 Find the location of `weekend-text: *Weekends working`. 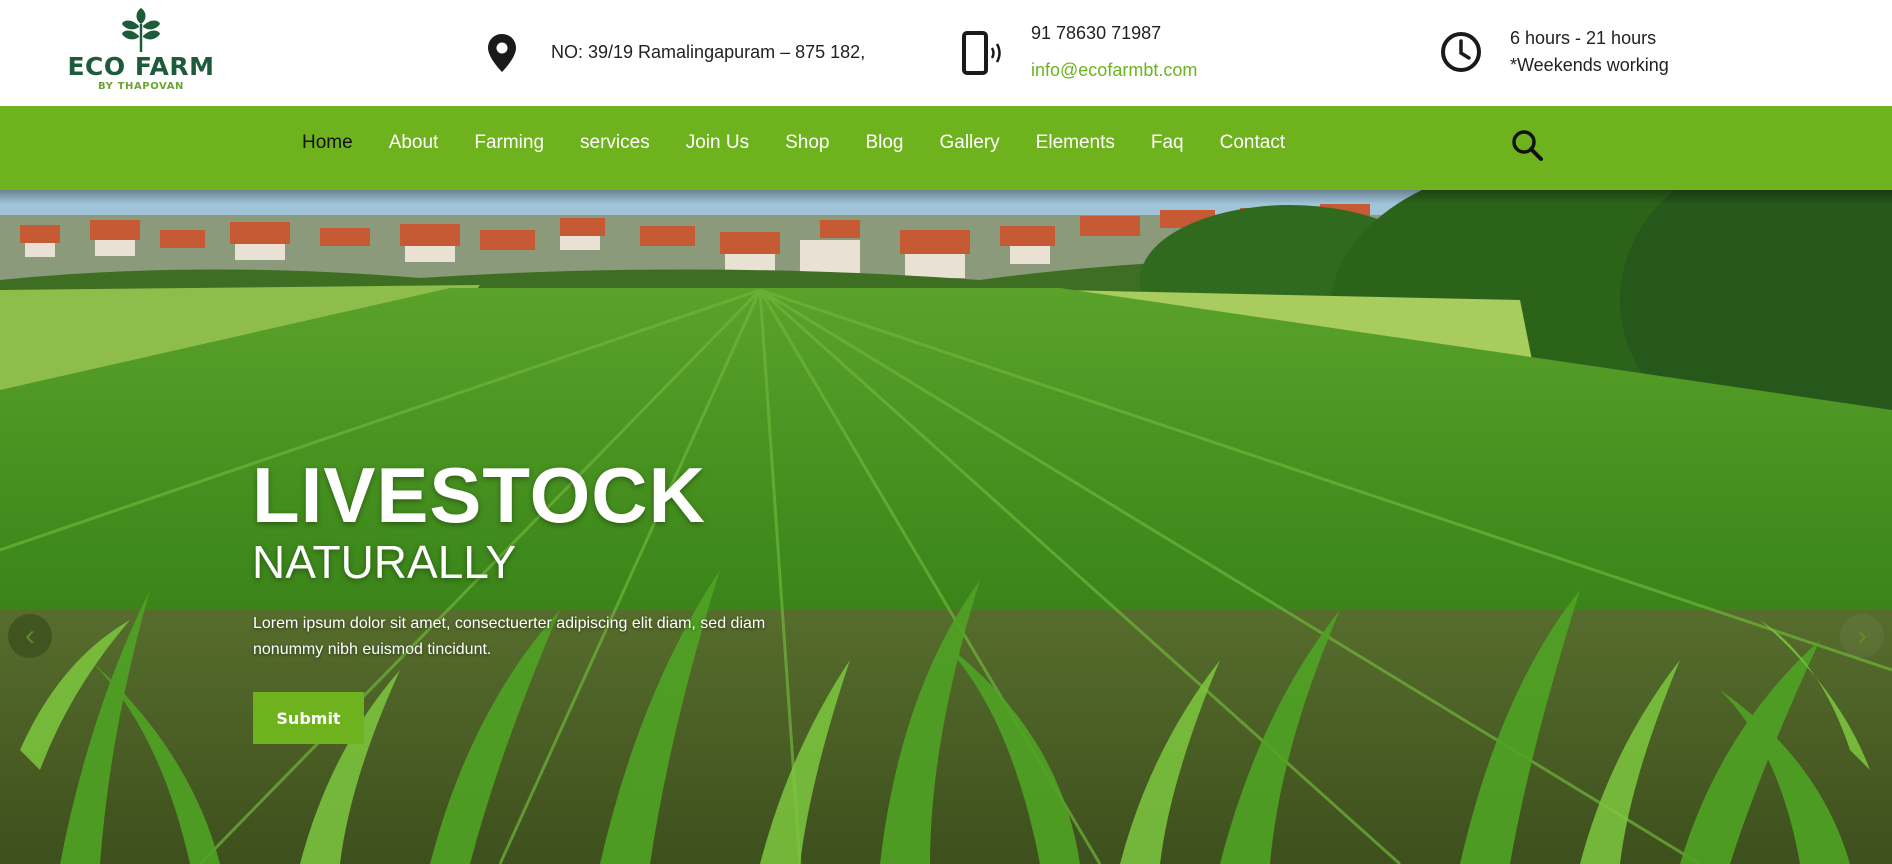

weekend-text: *Weekends working is located at coordinates (1589, 65).